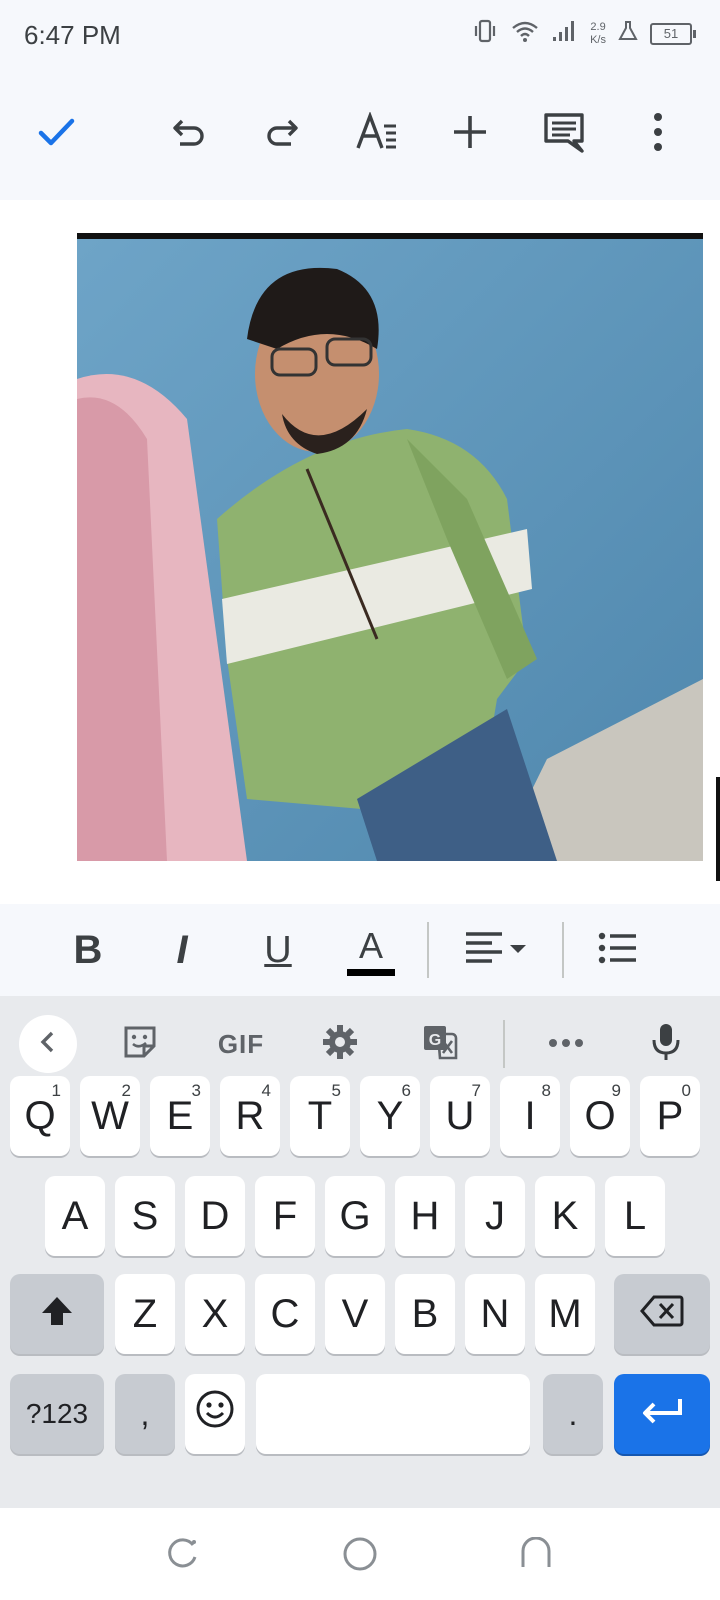 The width and height of the screenshot is (720, 1600). I want to click on network-speed-value: 2.9, so click(598, 26).